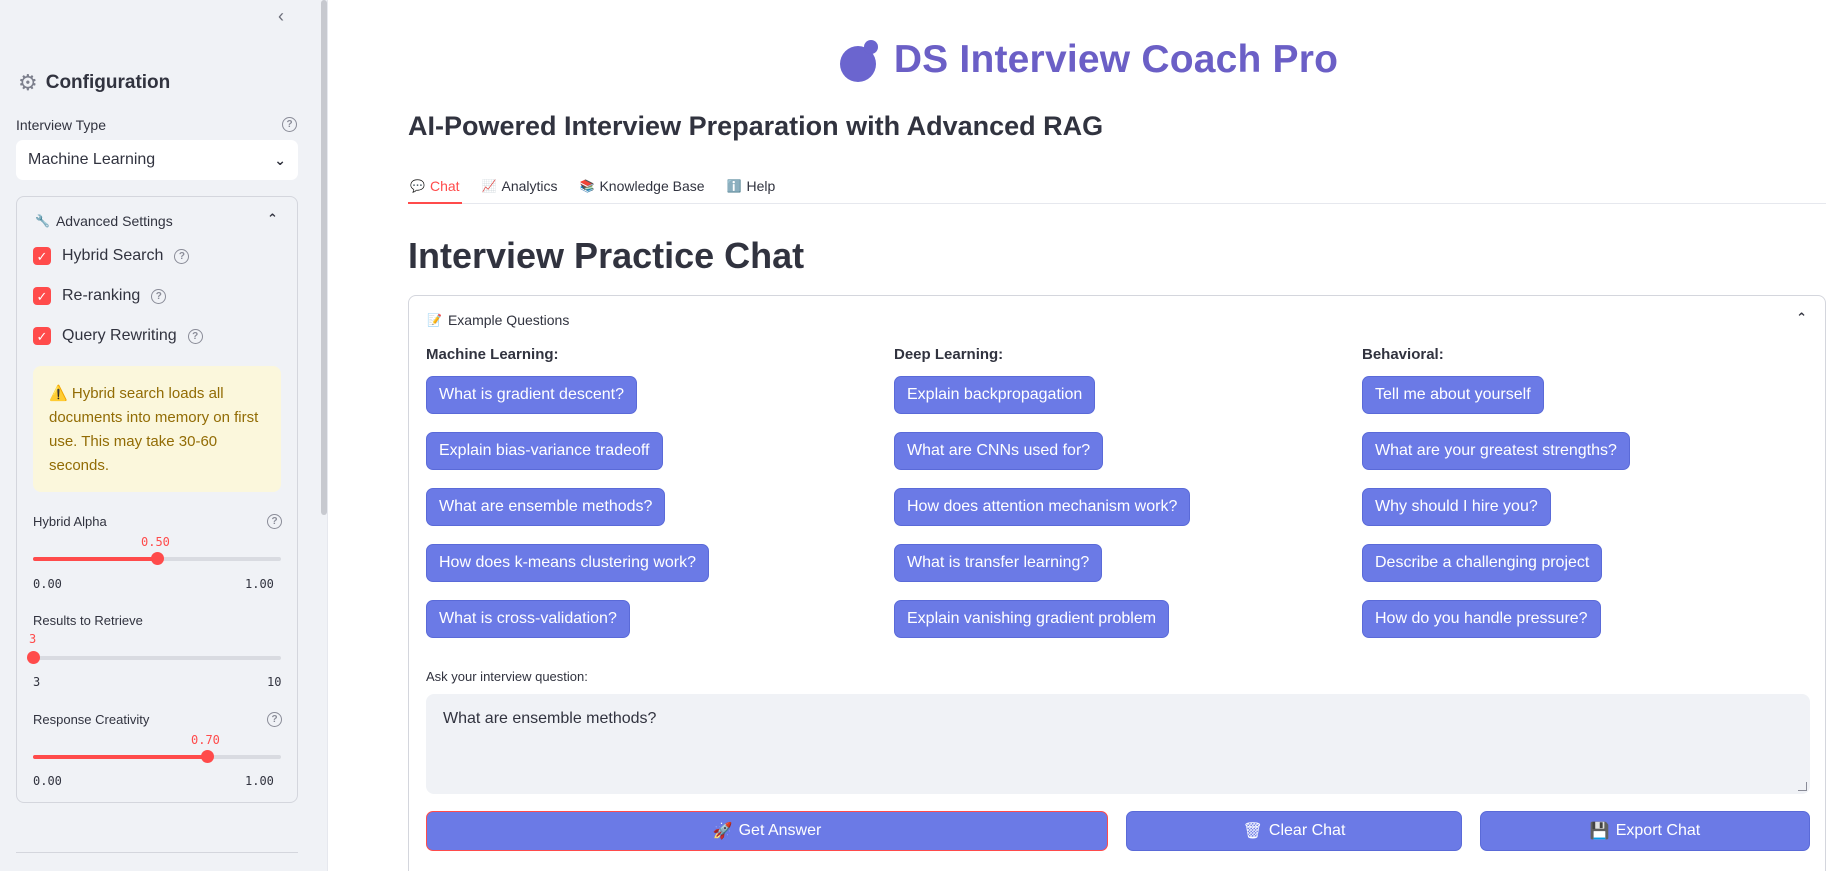  Describe the element at coordinates (606, 255) in the screenshot. I see `chat-section-title: Interview Practice Chat` at that location.